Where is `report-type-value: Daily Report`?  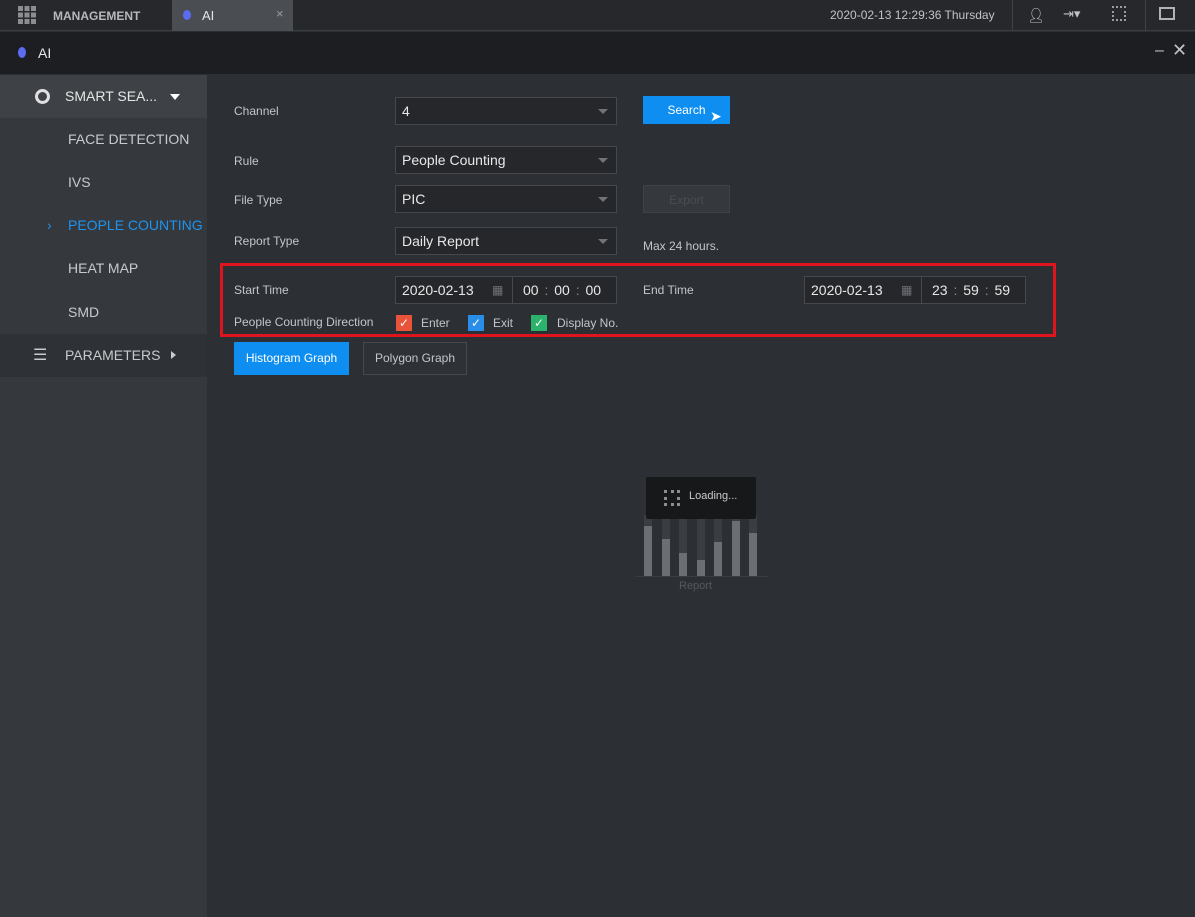
report-type-value: Daily Report is located at coordinates (441, 241).